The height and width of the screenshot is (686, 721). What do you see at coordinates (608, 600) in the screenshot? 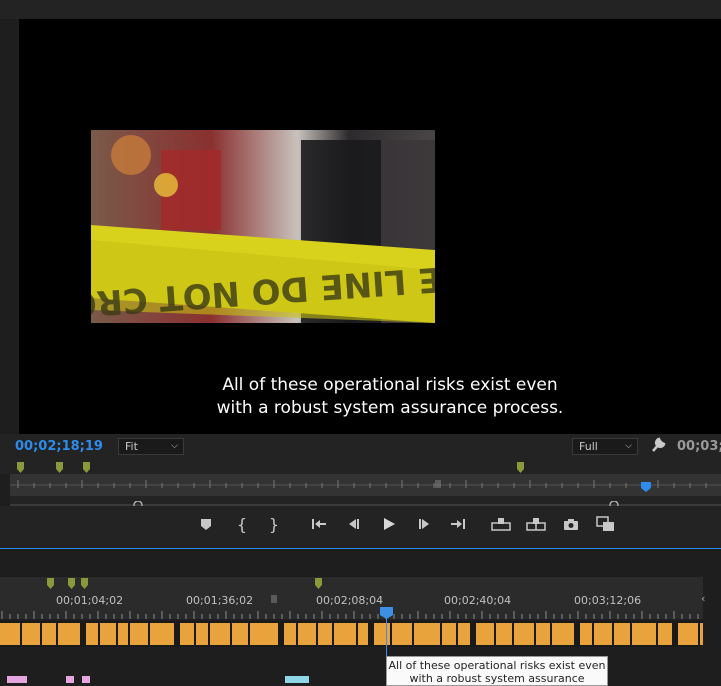
I see `ruler-label: 00;03;12;06` at bounding box center [608, 600].